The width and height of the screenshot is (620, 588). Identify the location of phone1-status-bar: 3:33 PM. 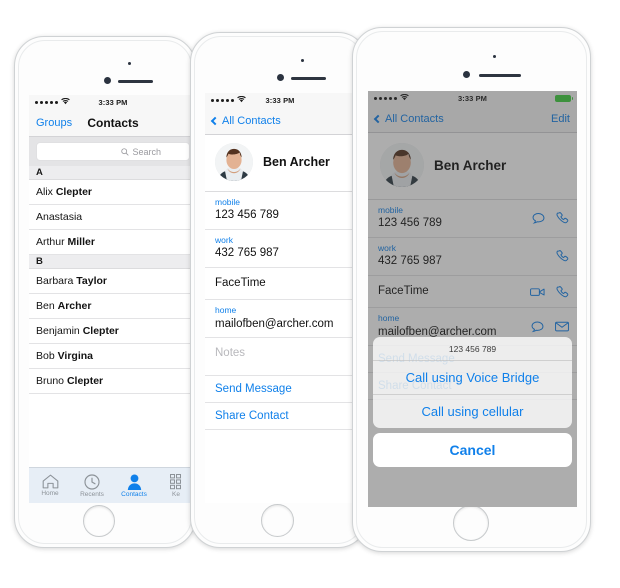
(113, 102).